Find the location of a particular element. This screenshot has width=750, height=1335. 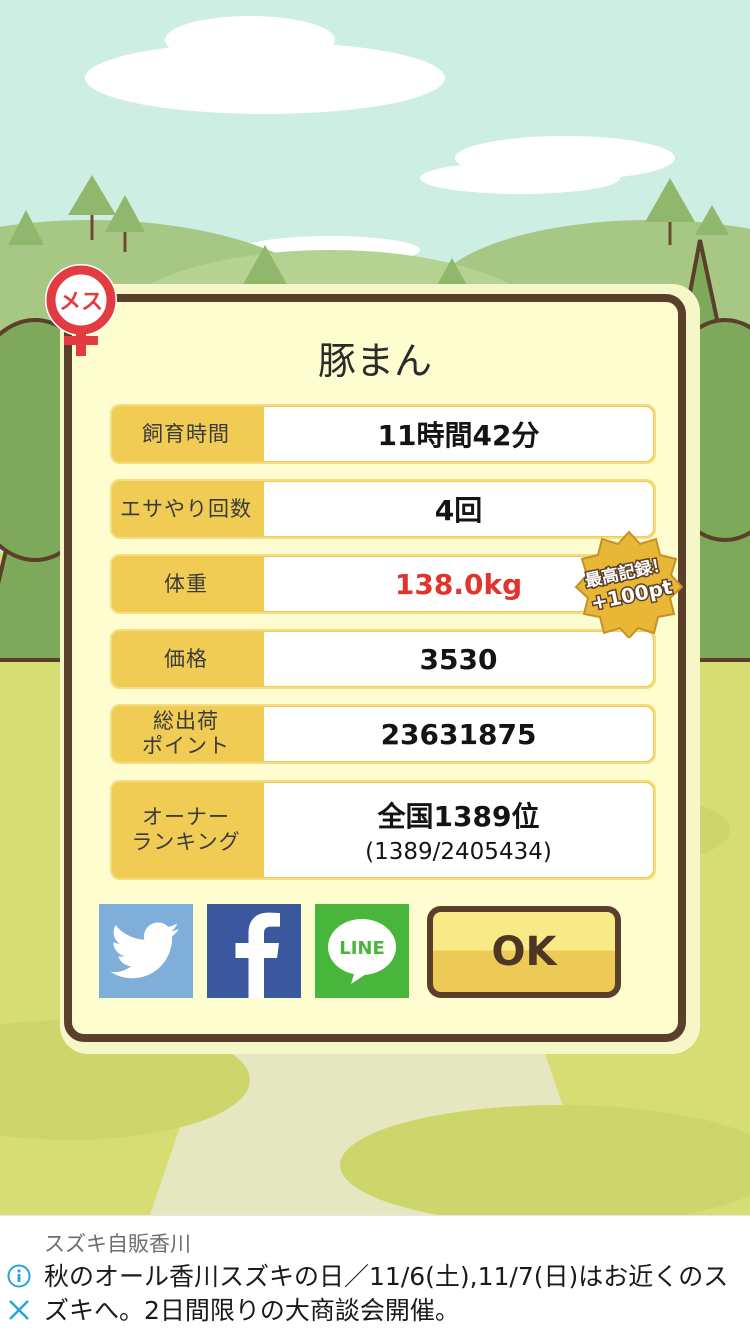

stat-value: 23631875 is located at coordinates (458, 734).